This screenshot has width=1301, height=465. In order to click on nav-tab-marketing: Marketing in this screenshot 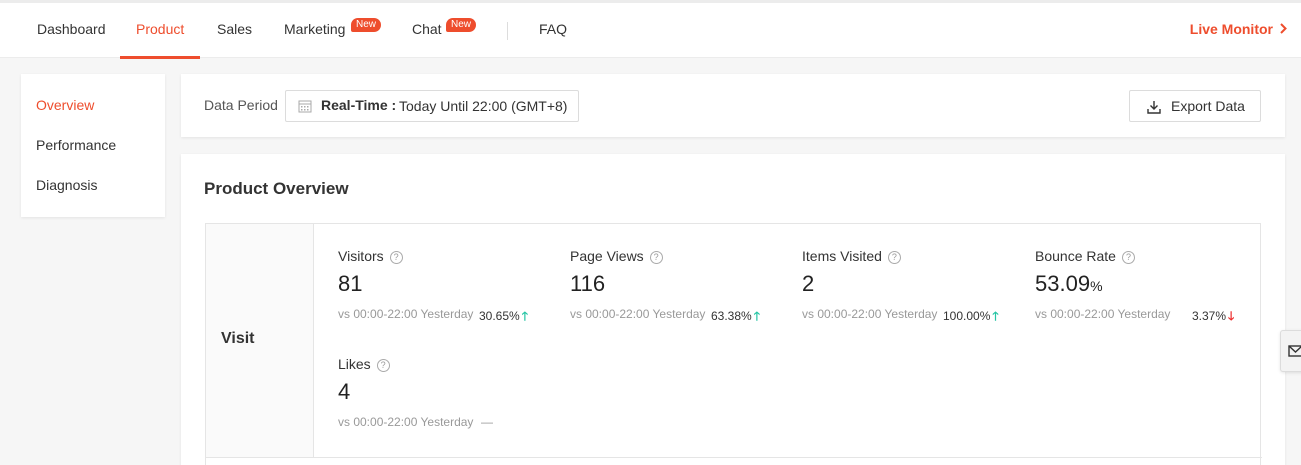, I will do `click(314, 30)`.